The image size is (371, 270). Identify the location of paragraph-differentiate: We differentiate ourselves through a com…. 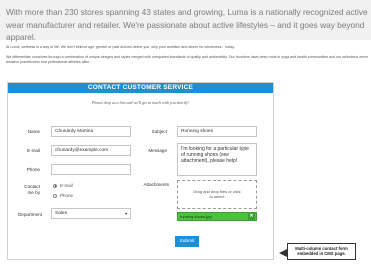
(187, 59).